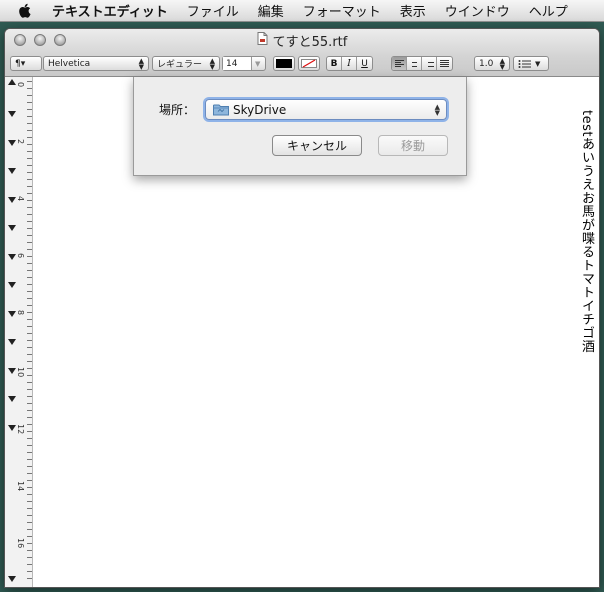 The width and height of the screenshot is (604, 592). I want to click on underline-button: U, so click(364, 63).